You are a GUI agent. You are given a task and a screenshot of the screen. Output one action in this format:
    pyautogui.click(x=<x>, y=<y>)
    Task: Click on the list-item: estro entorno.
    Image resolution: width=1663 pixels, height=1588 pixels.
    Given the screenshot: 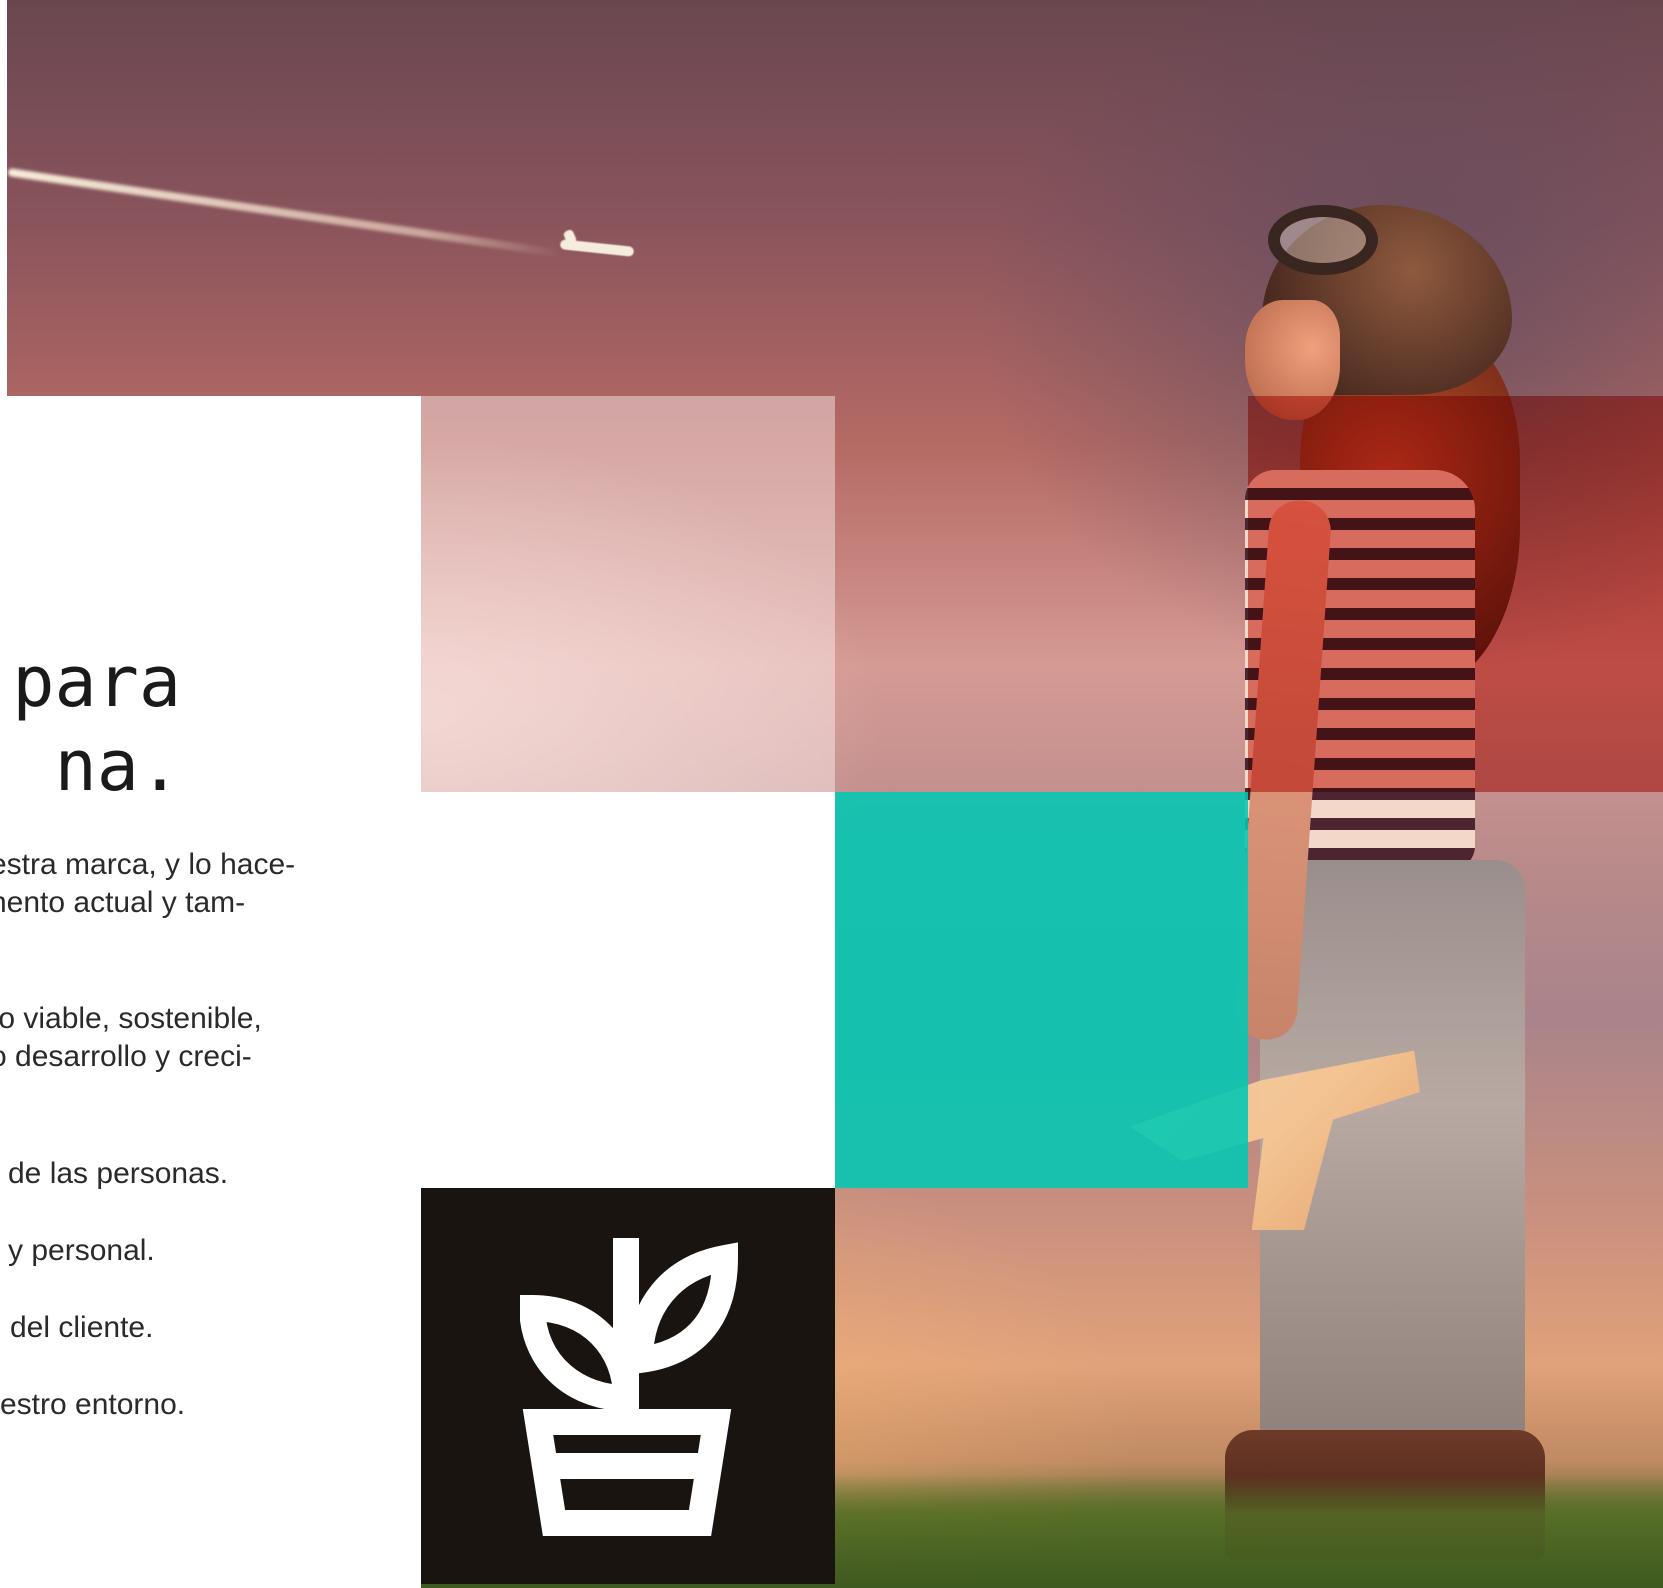 What is the action you would take?
    pyautogui.click(x=93, y=1404)
    